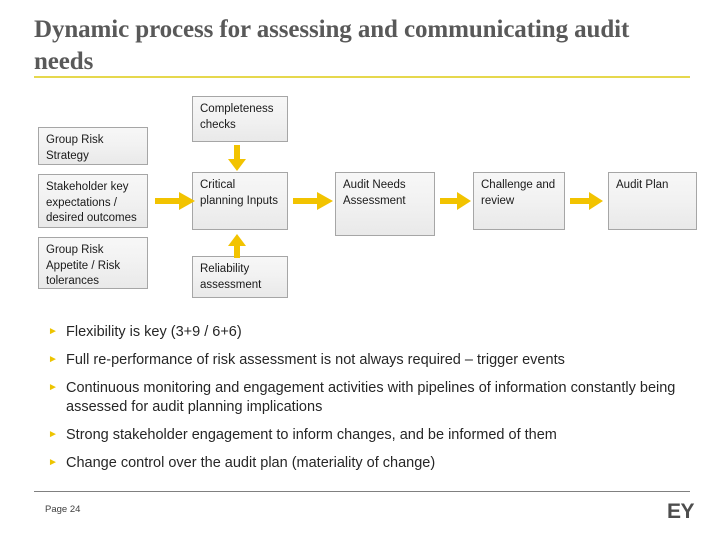 The width and height of the screenshot is (720, 540). Describe the element at coordinates (362, 491) in the screenshot. I see `footer-divider` at that location.